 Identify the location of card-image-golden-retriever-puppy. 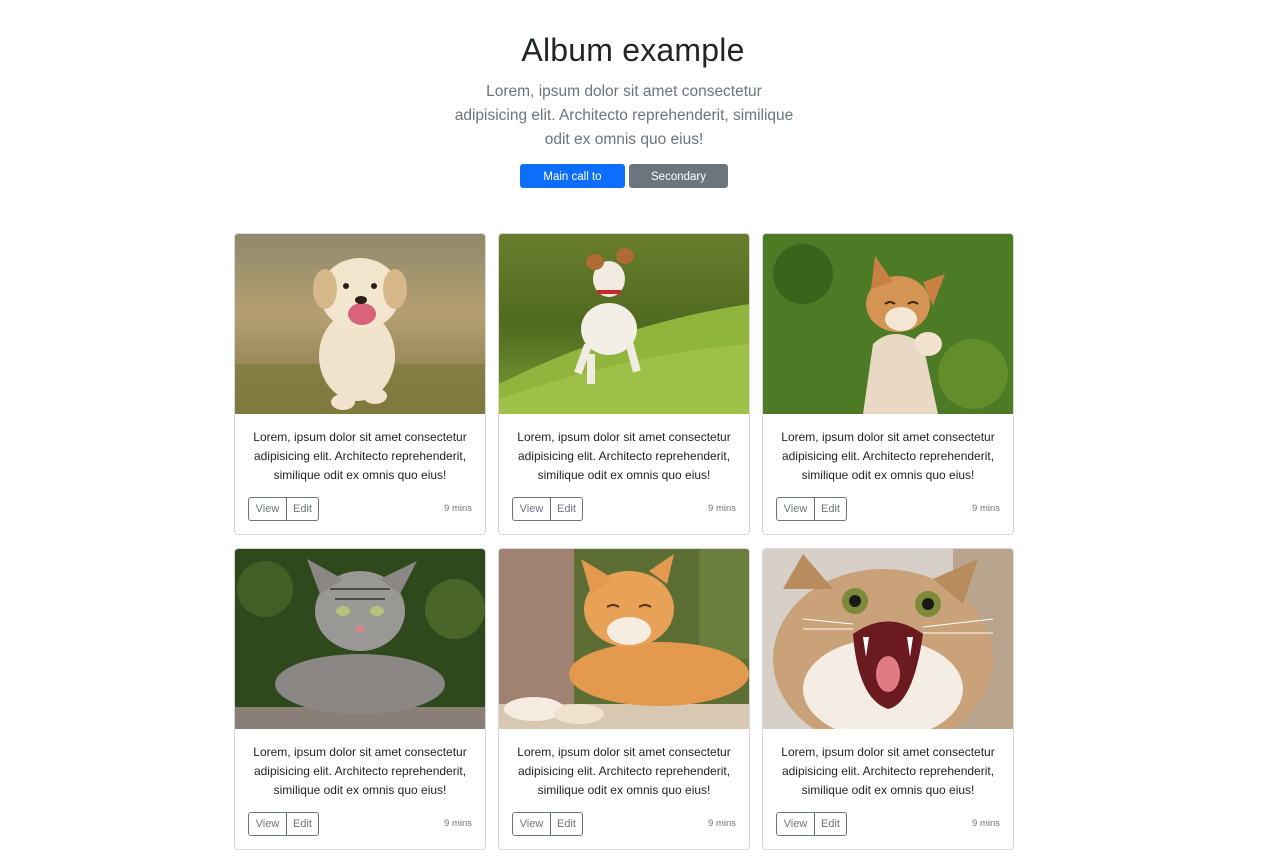
(360, 324).